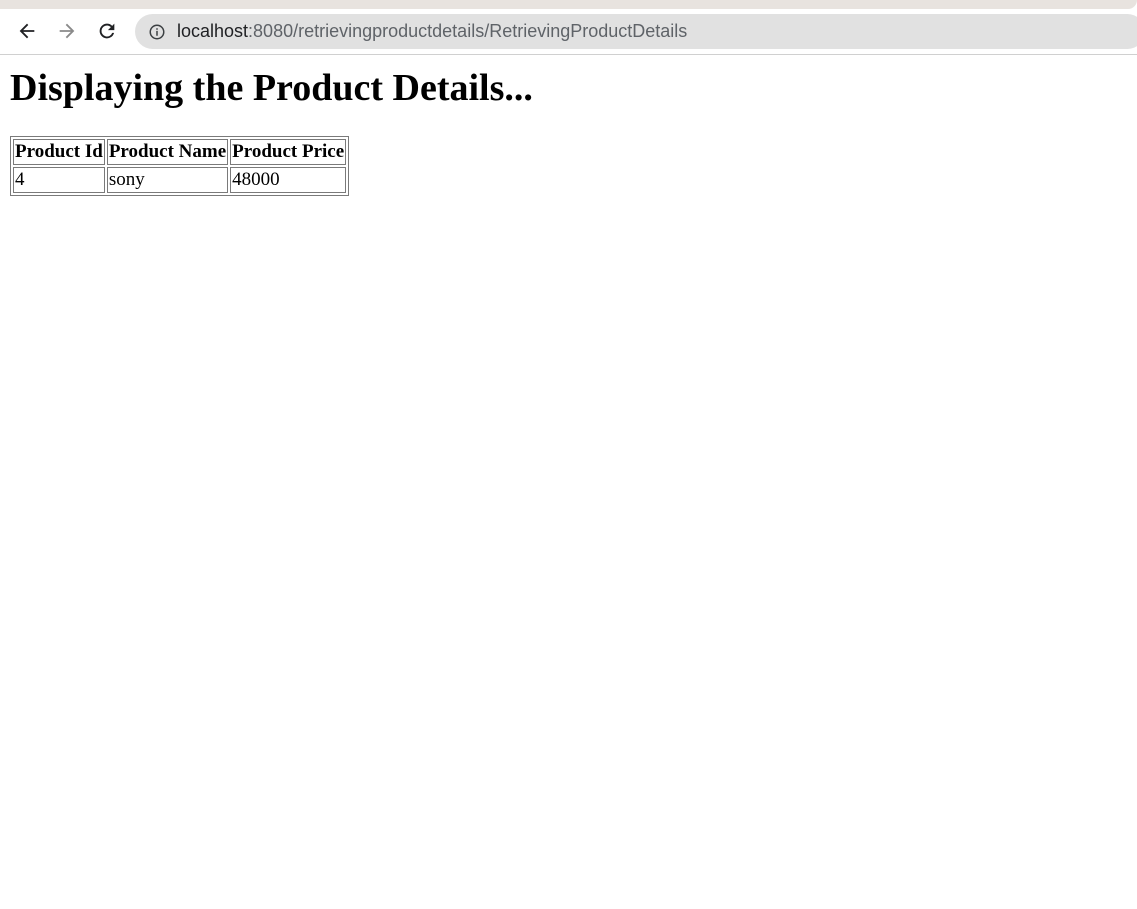 The height and width of the screenshot is (909, 1137). I want to click on column-header-product-name: Product Name, so click(167, 151).